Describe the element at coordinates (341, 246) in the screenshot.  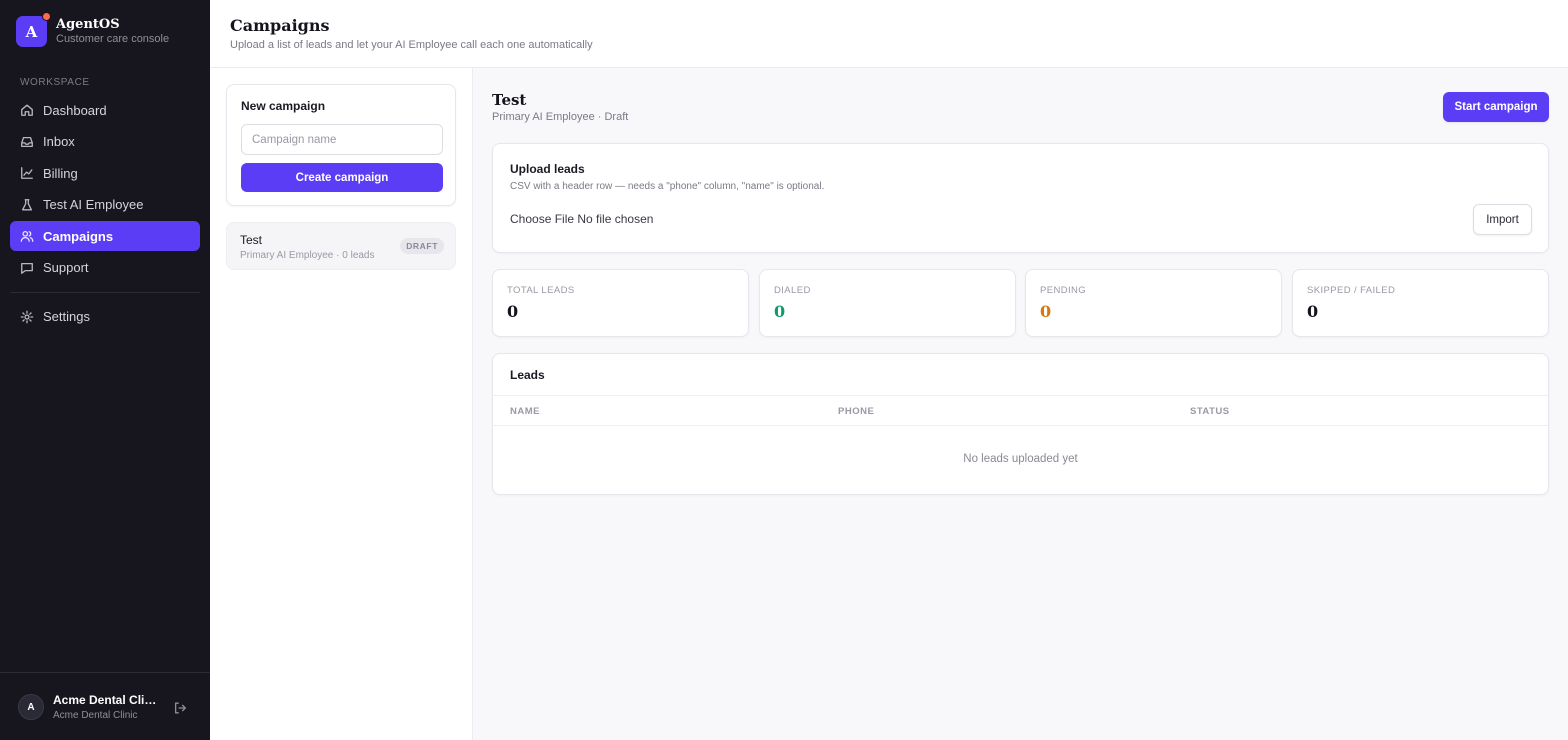
I see `campaign-list-item: Test Primary AI Employee · 0 leads DRAFT` at that location.